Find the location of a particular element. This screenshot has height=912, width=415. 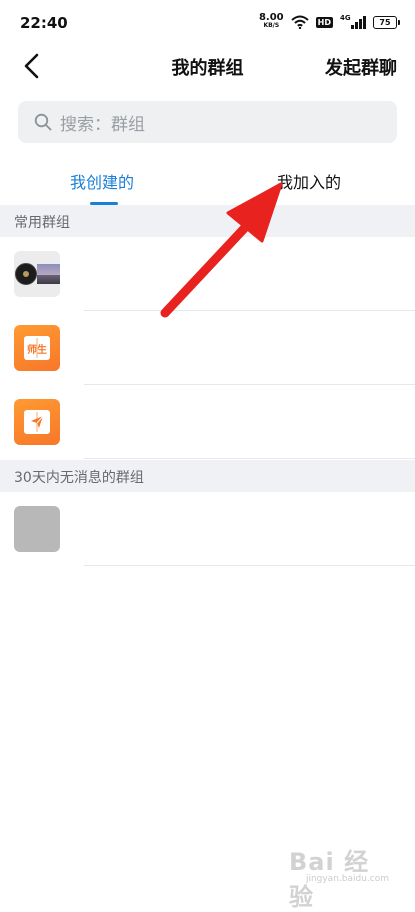

status-icons: 8.00 KB/S HD 4G 75 is located at coordinates (329, 22).